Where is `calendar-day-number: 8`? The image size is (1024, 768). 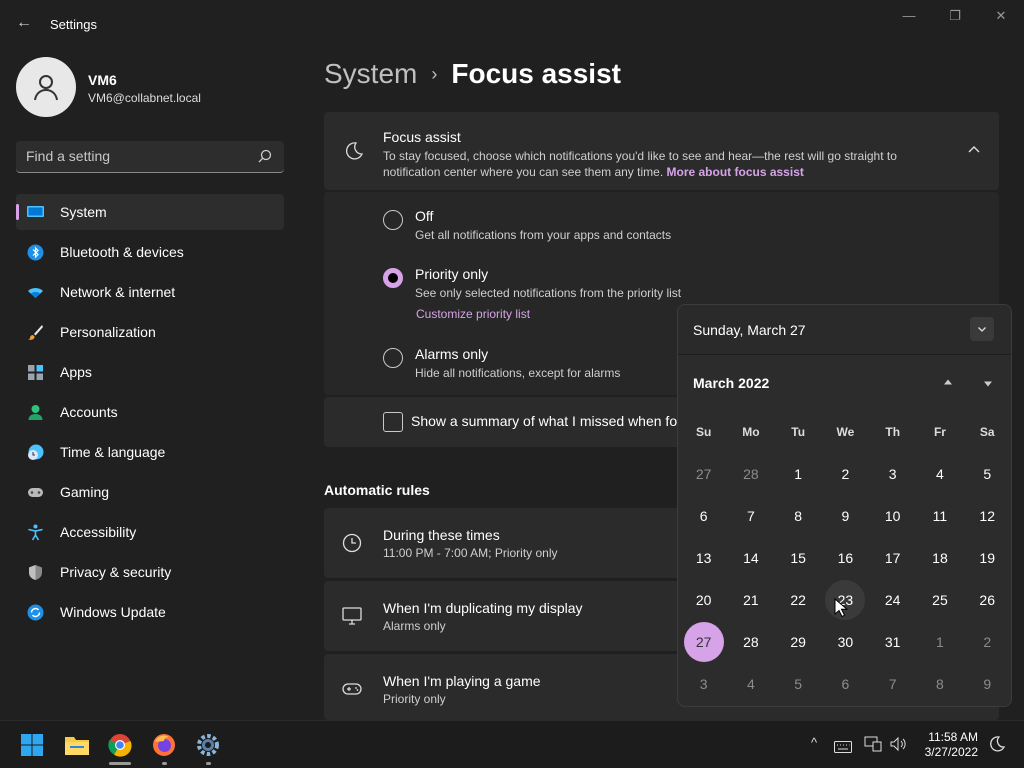
calendar-day-number: 8 is located at coordinates (940, 684).